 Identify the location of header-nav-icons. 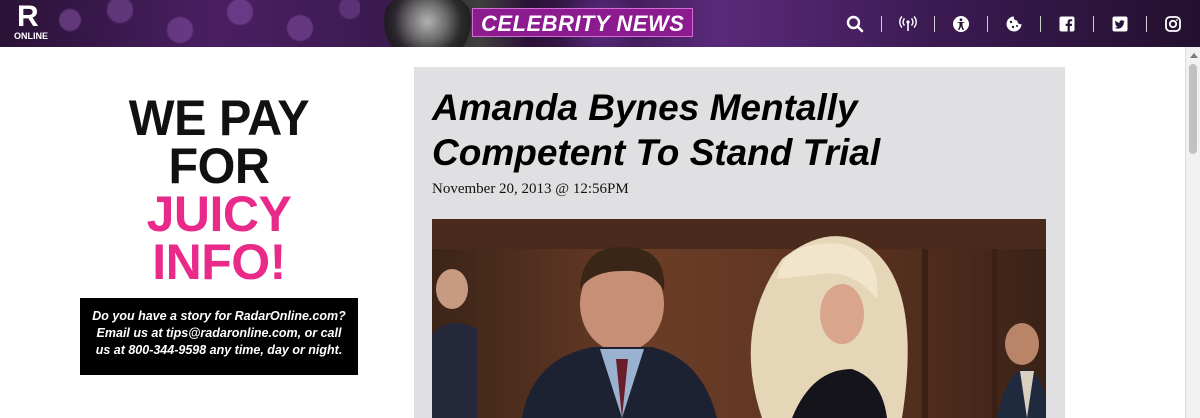
(1014, 24).